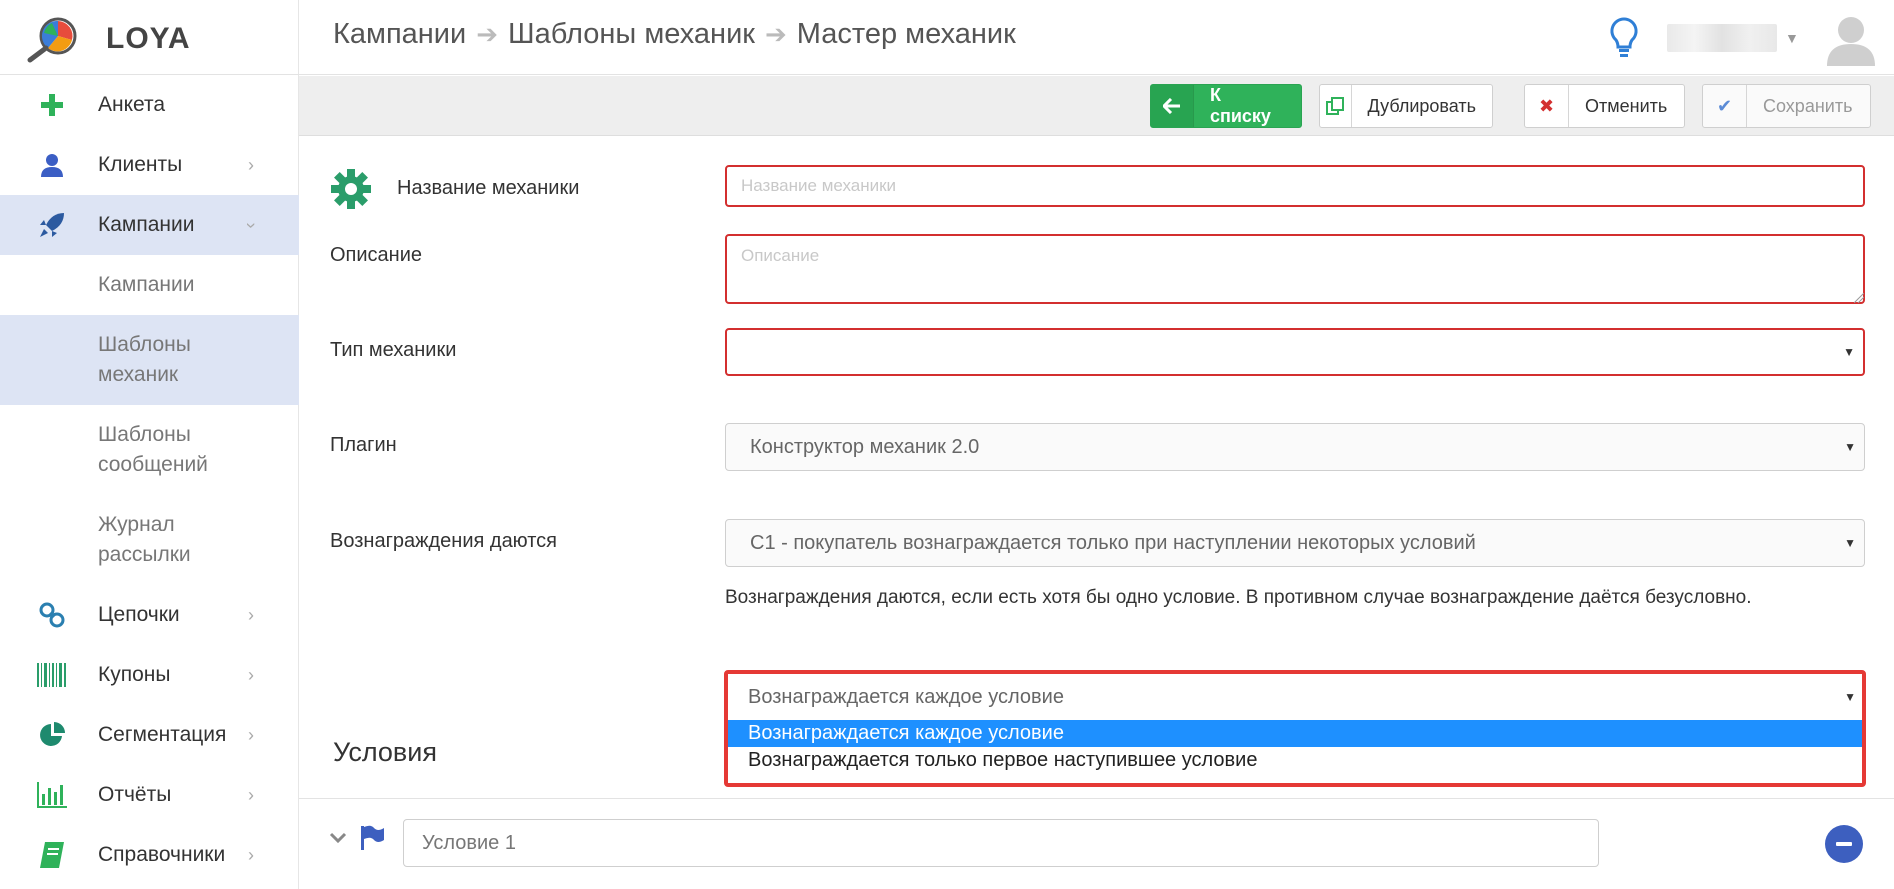 This screenshot has width=1894, height=889. Describe the element at coordinates (140, 164) in the screenshot. I see `sidebar-item-label: Клиенты` at that location.